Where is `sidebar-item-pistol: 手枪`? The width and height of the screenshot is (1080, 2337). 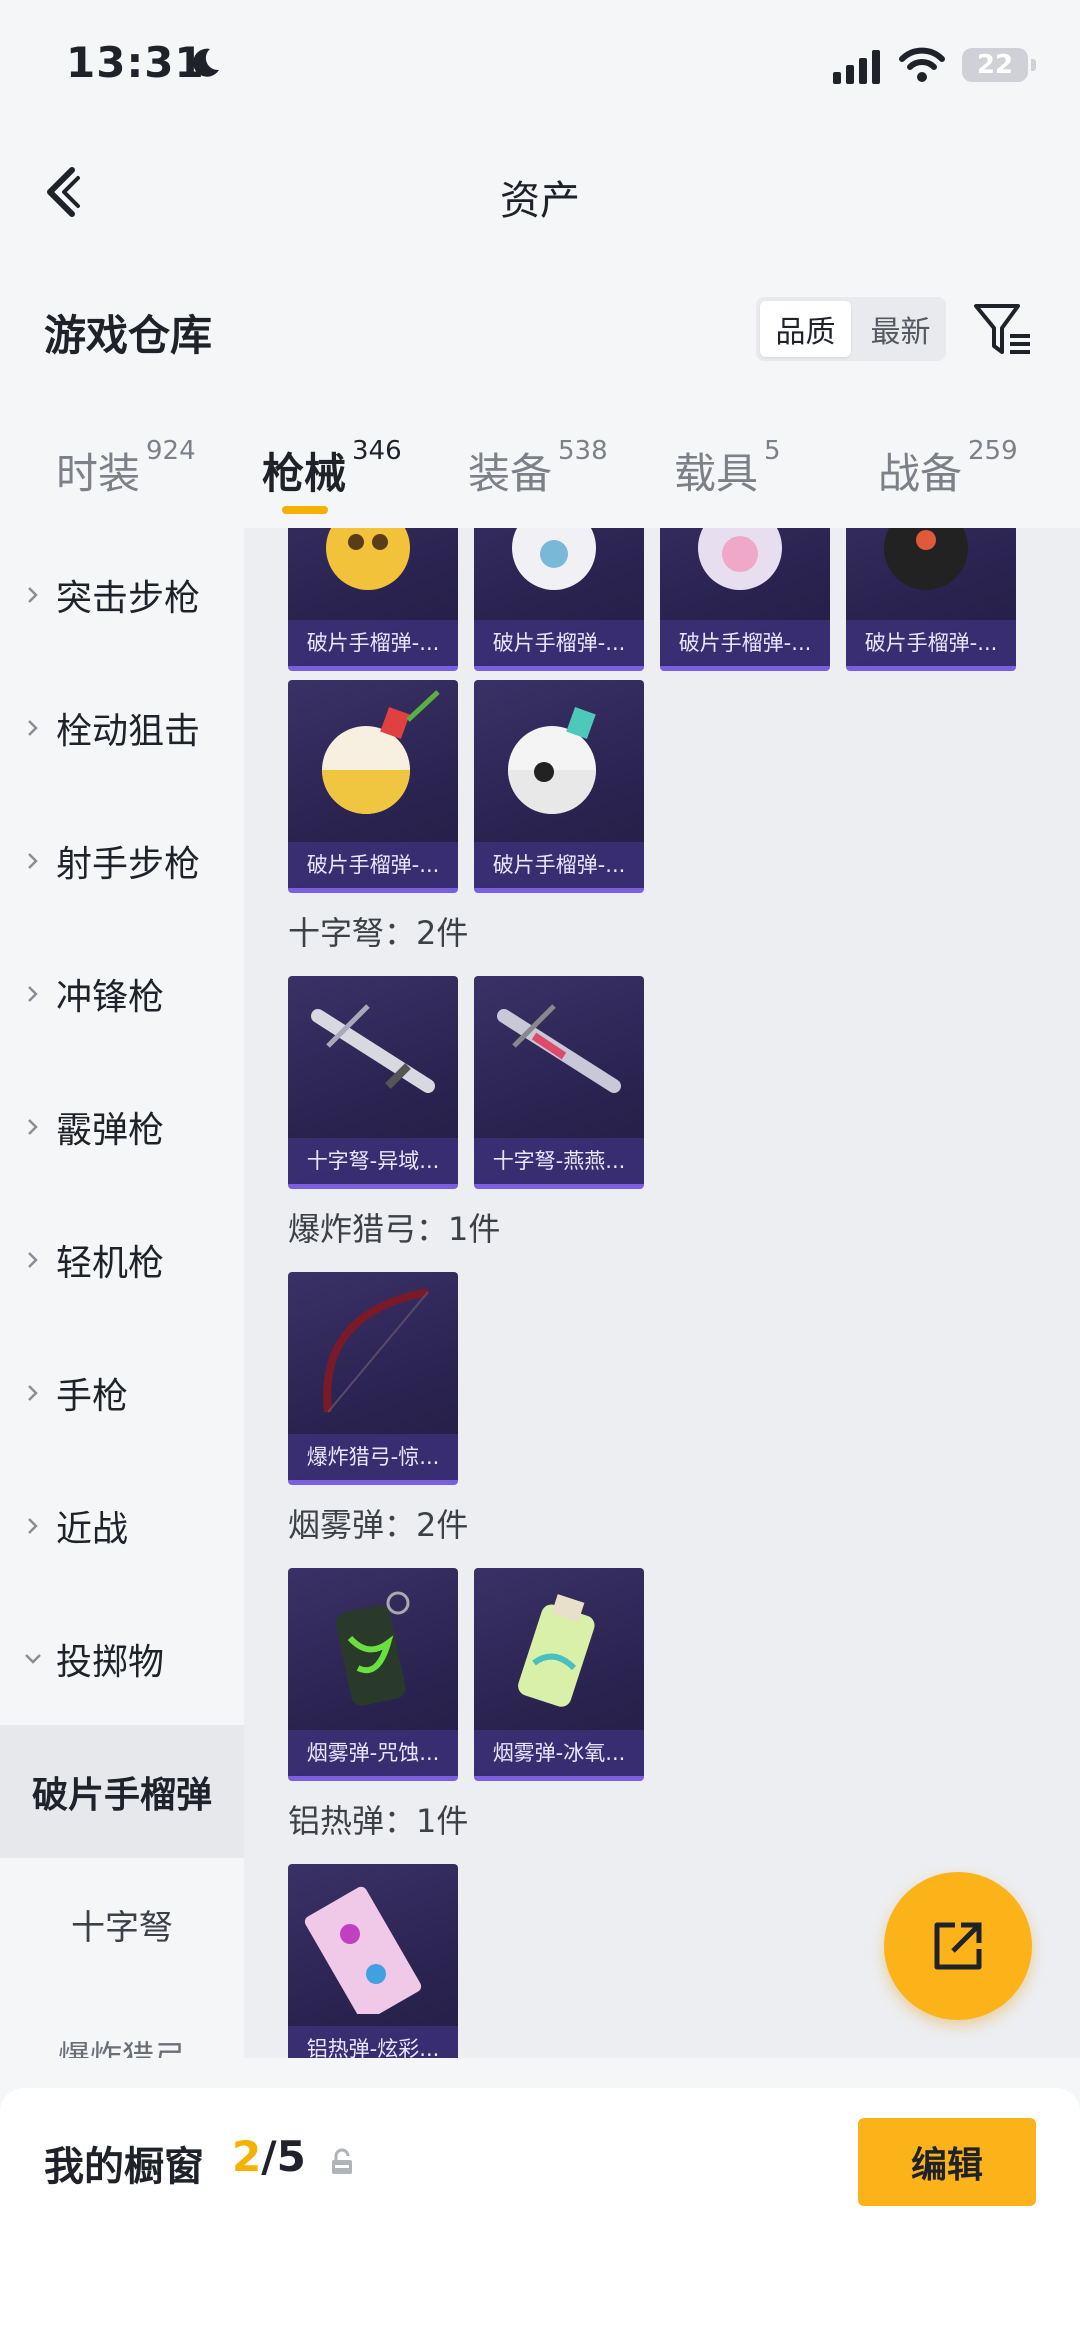
sidebar-item-pistol: 手枪 is located at coordinates (122, 1392).